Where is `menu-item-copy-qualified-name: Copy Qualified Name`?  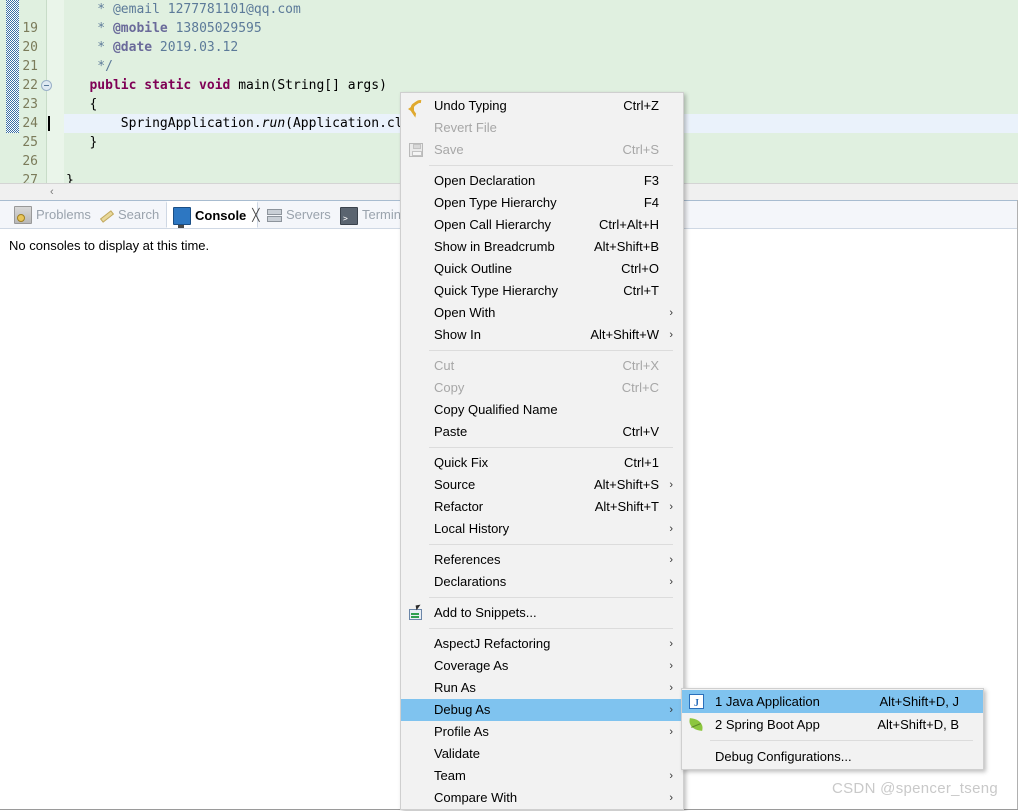 menu-item-copy-qualified-name: Copy Qualified Name is located at coordinates (542, 410).